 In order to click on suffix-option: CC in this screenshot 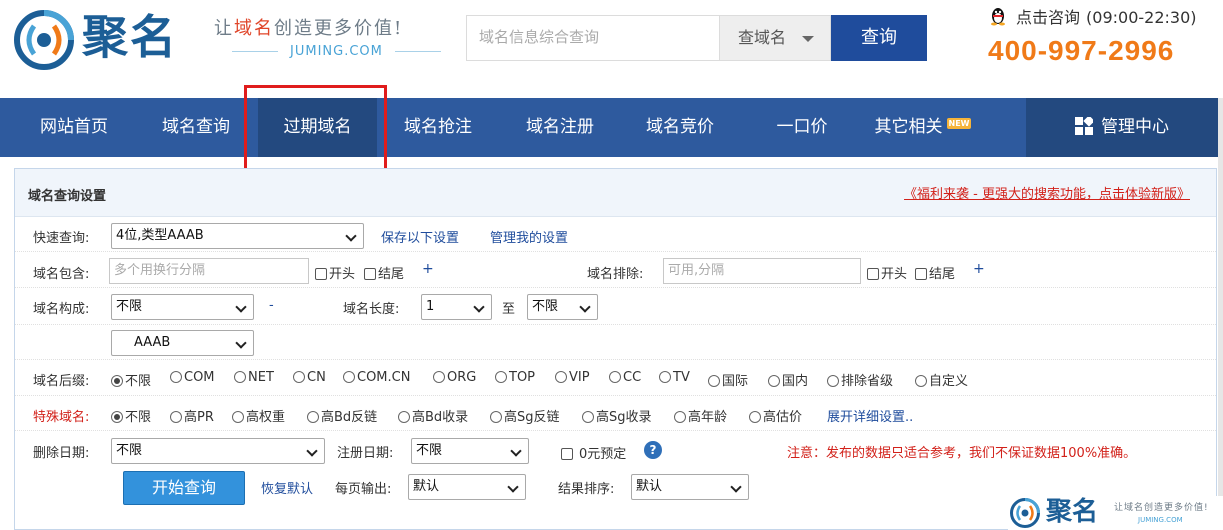, I will do `click(625, 377)`.